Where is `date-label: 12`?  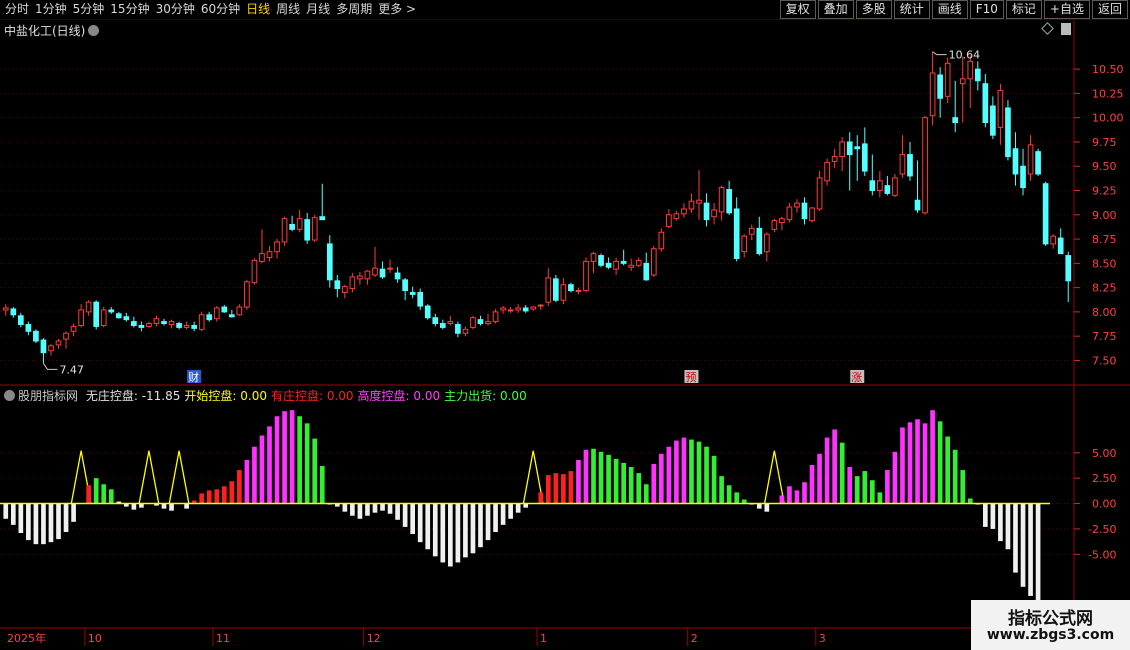 date-label: 12 is located at coordinates (374, 638).